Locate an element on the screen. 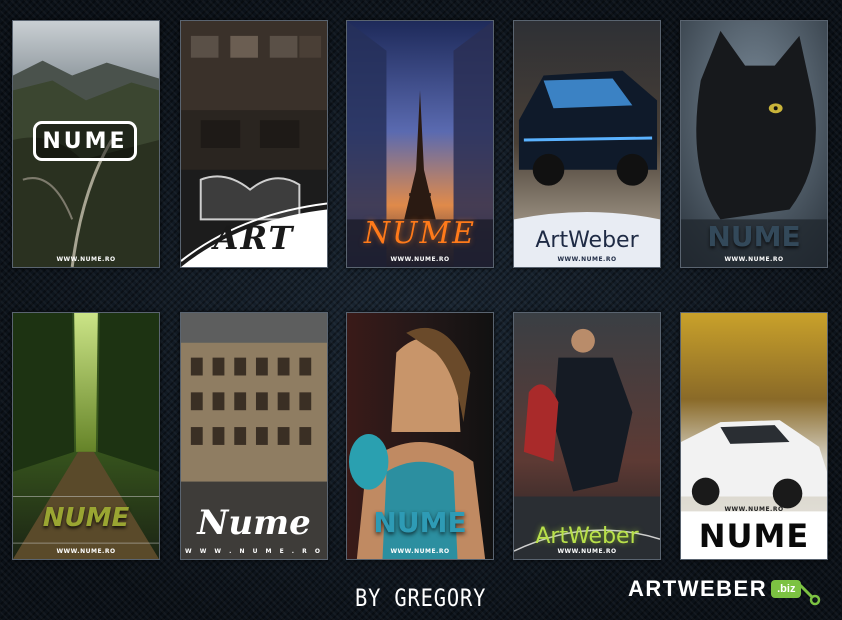  author-credit: BY GREGORY is located at coordinates (421, 598).